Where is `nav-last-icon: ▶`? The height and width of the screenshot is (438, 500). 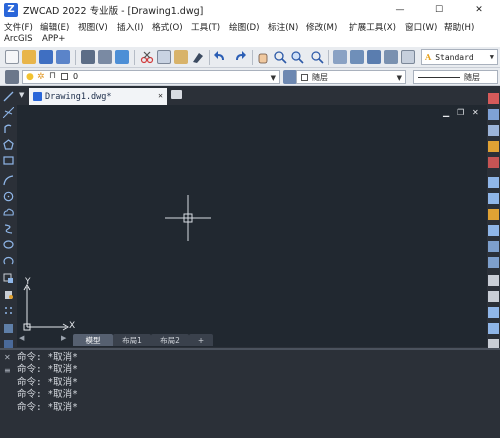 nav-last-icon: ▶ is located at coordinates (63, 338).